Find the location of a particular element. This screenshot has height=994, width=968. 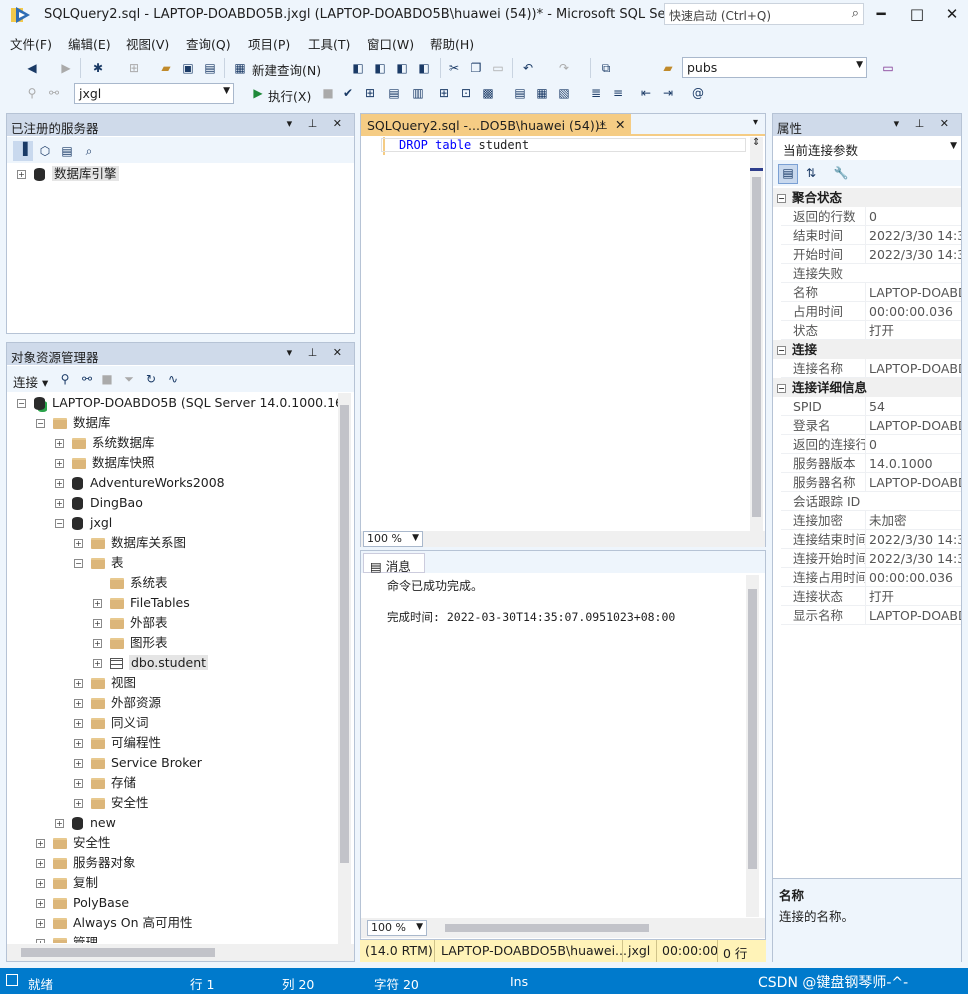

minimize-button: ━ is located at coordinates (881, 14).